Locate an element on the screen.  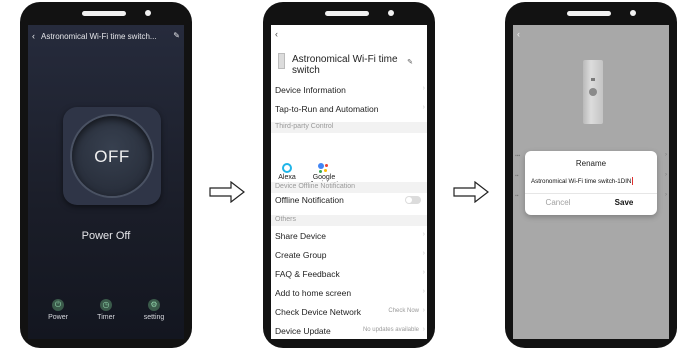
nav-setting-label: setting is located at coordinates (154, 317).